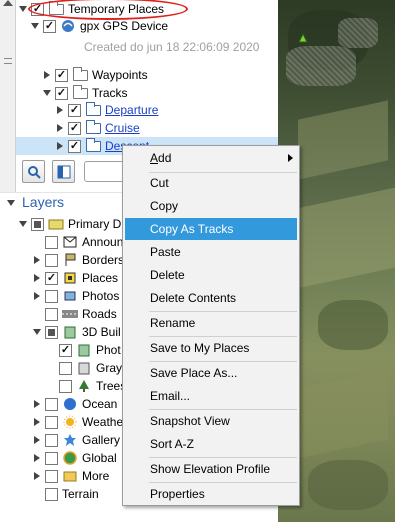 The image size is (395, 522). I want to click on layer-item-primary: Primary D, so click(69, 224).